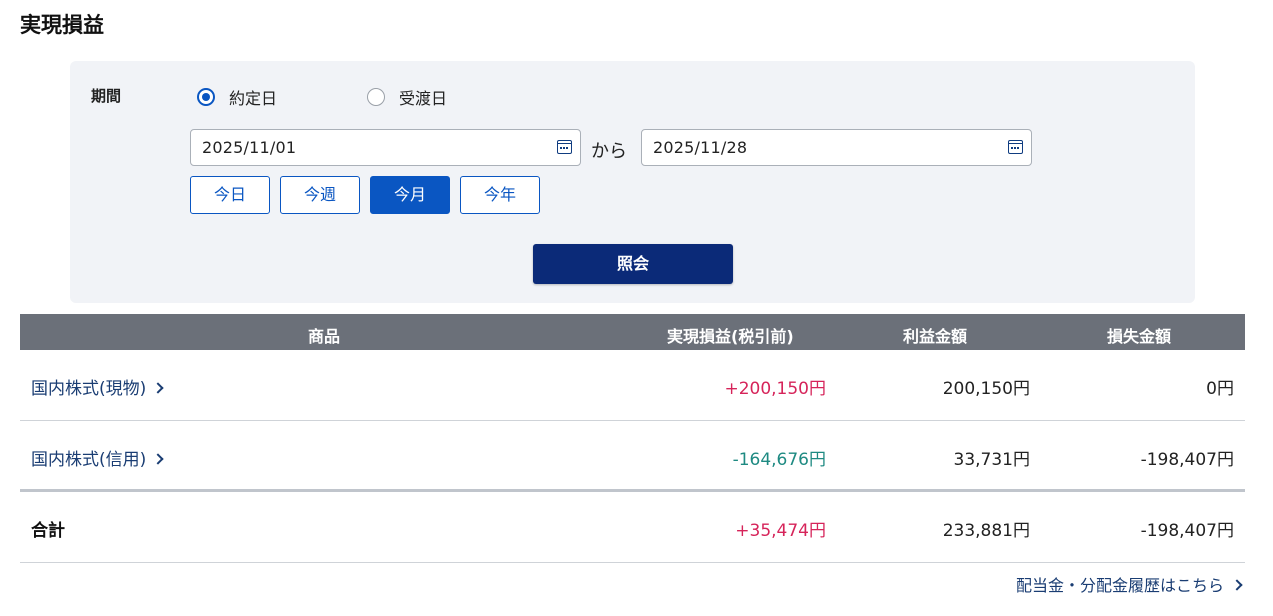 Image resolution: width=1273 pixels, height=616 pixels. I want to click on radio-settlement-date-circle, so click(376, 97).